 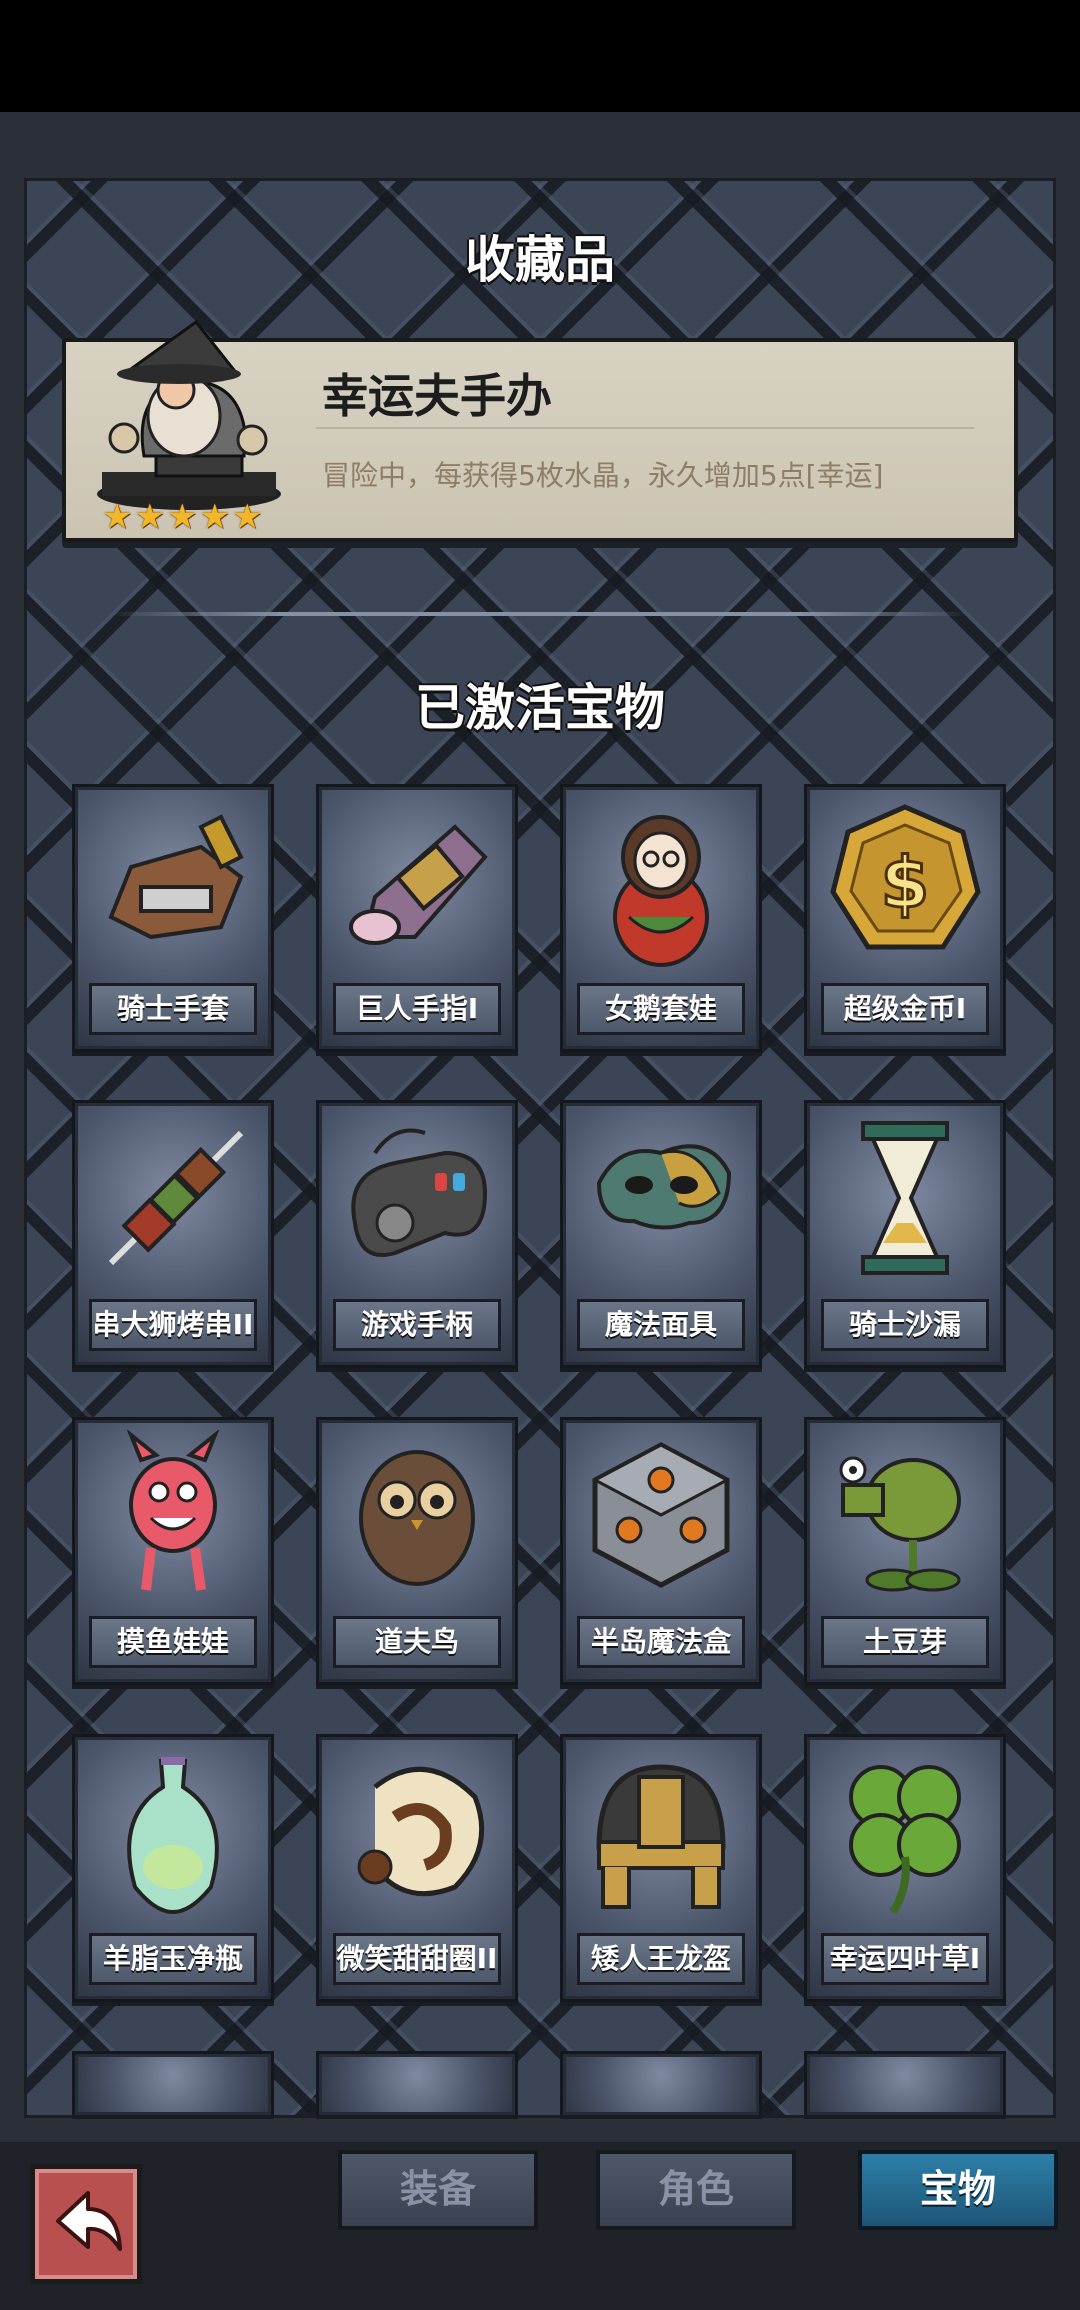 What do you see at coordinates (417, 1518) in the screenshot?
I see `owl-icon` at bounding box center [417, 1518].